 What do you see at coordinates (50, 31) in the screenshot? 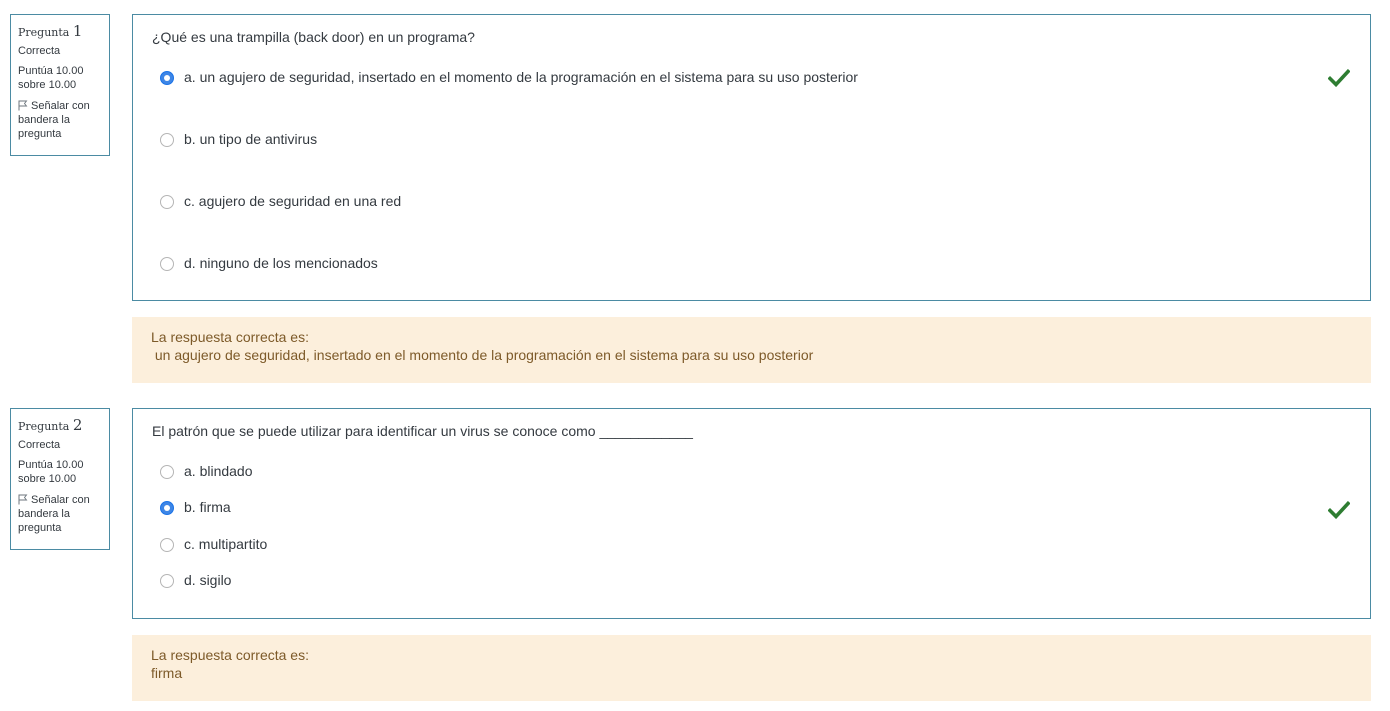
I see `question-number: Pregunta 1` at bounding box center [50, 31].